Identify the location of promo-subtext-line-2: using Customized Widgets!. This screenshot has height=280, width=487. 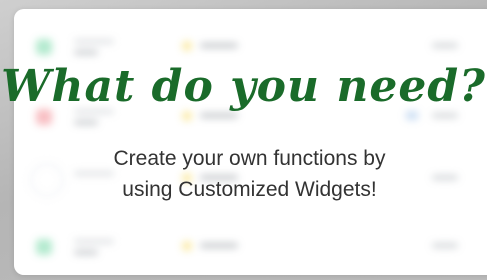
(249, 189).